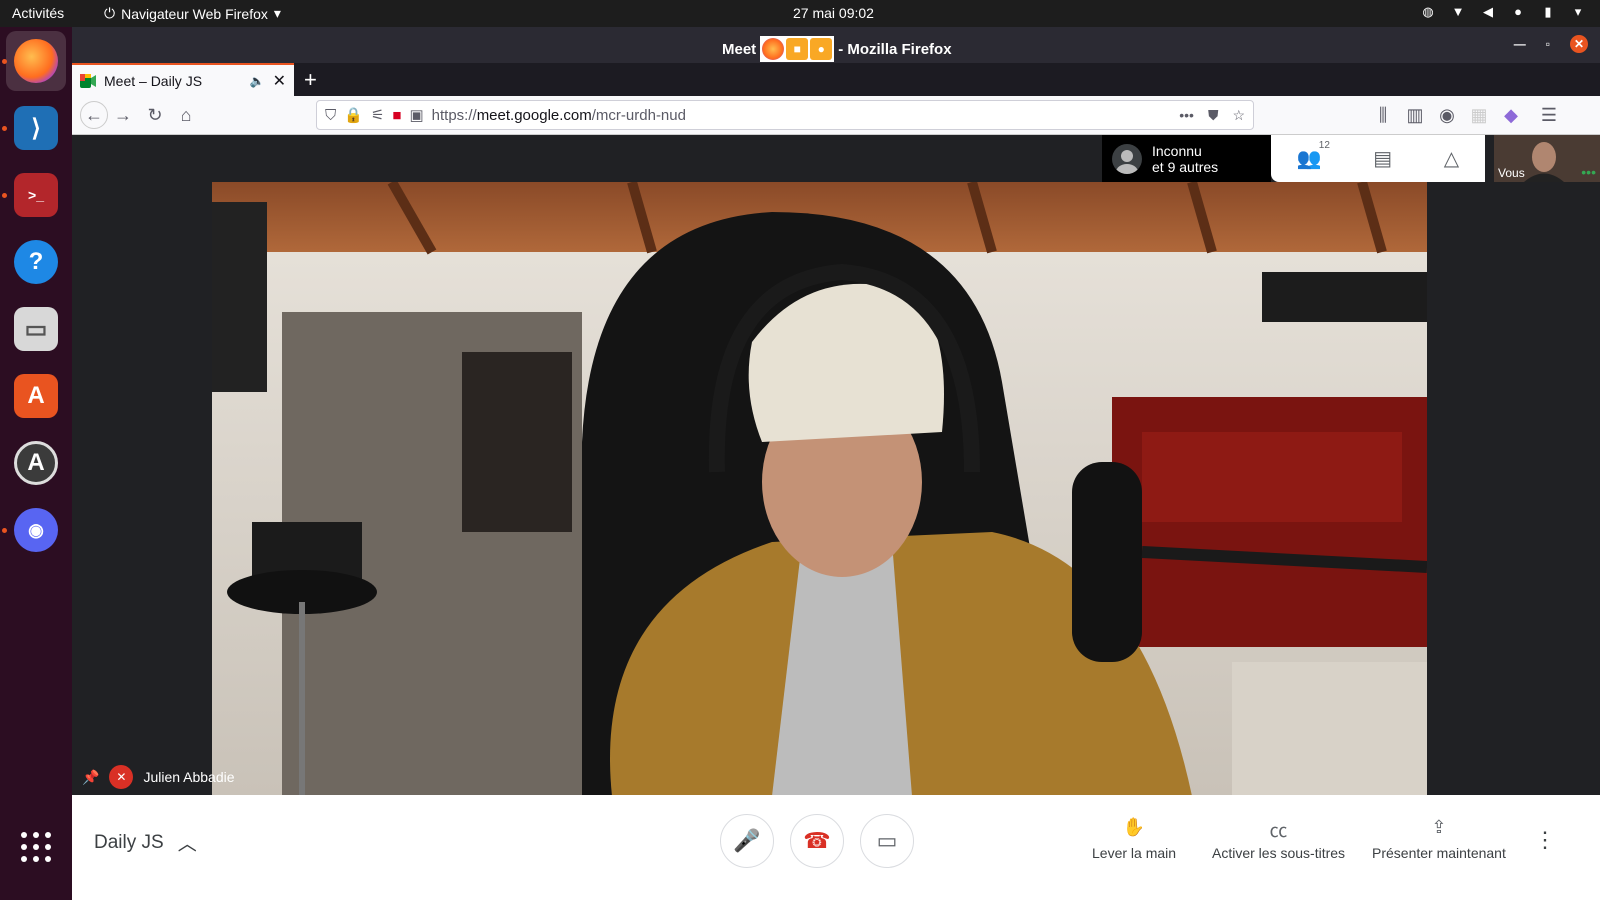 The height and width of the screenshot is (900, 1600). I want to click on speaker-name-tag: 📌 ✕ Julien Abbadie, so click(158, 777).